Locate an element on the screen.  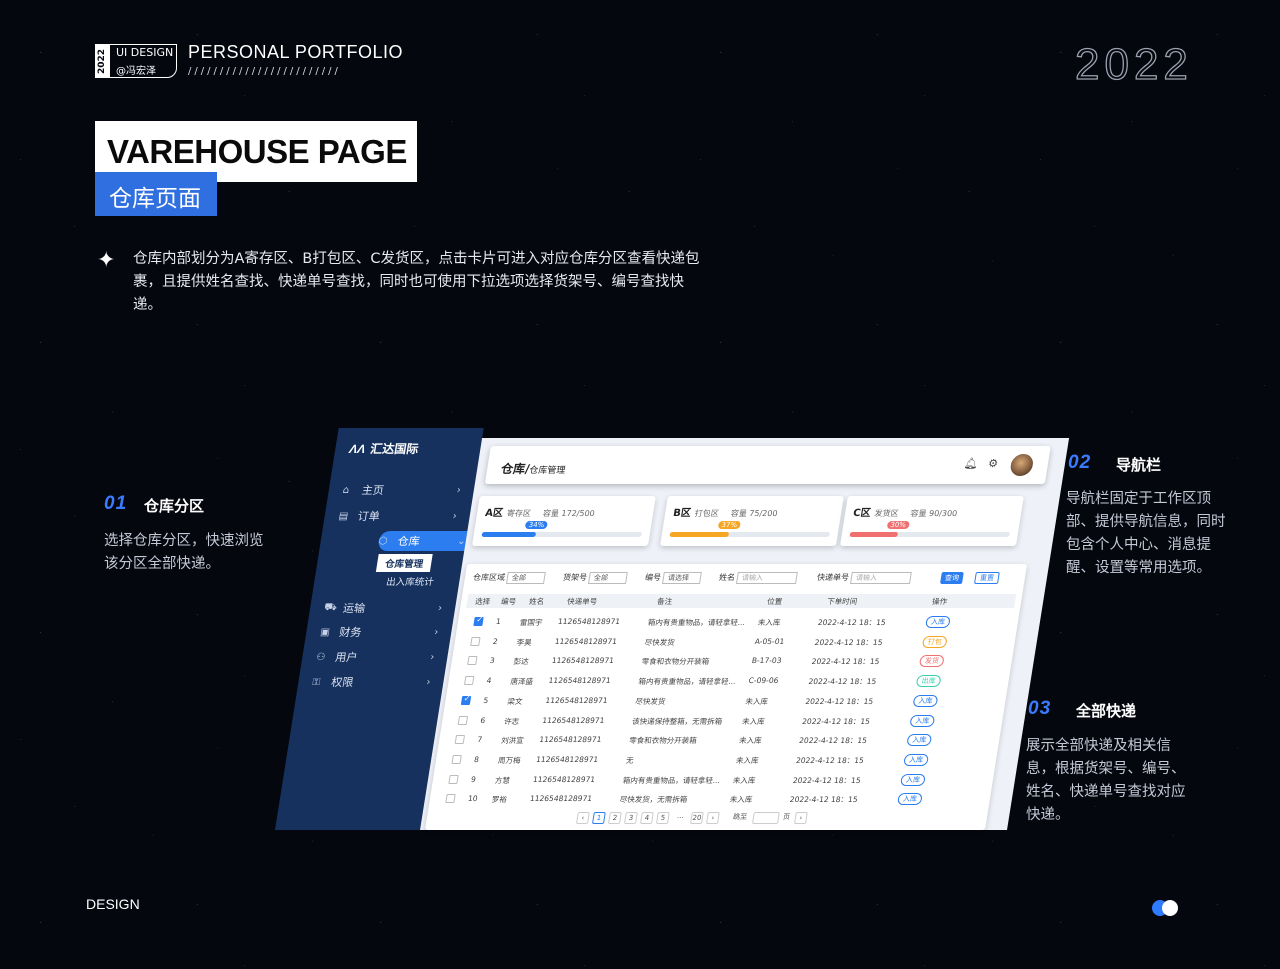
prev-page-button: ‹ is located at coordinates (582, 818).